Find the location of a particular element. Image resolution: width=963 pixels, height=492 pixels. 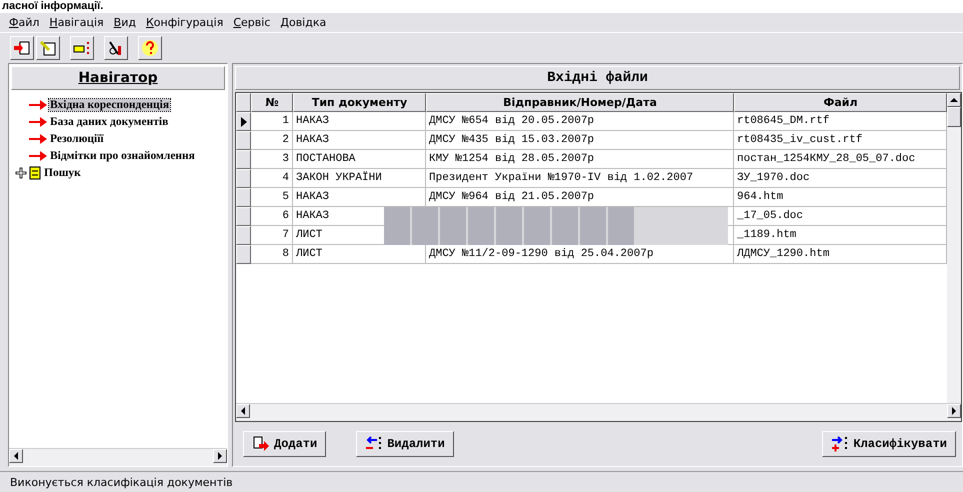

plus-icon is located at coordinates (21, 172).